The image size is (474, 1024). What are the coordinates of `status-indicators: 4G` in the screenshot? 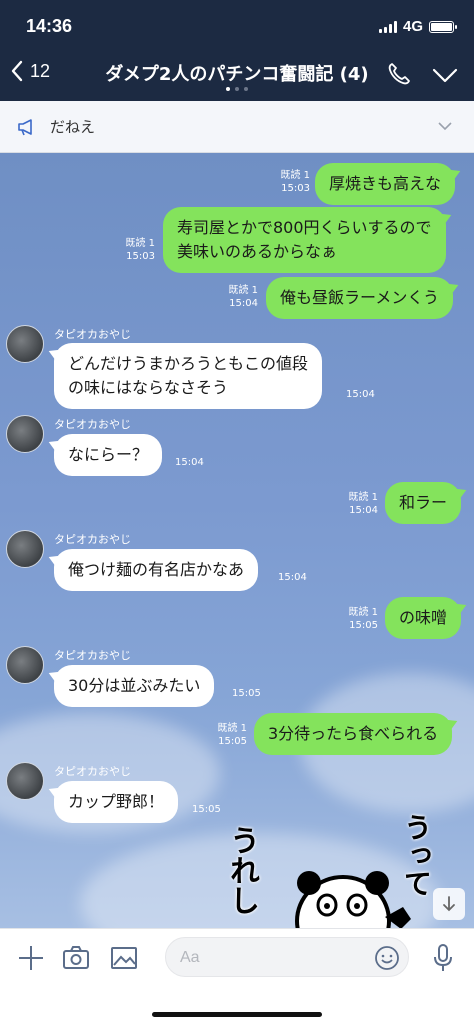 It's located at (417, 26).